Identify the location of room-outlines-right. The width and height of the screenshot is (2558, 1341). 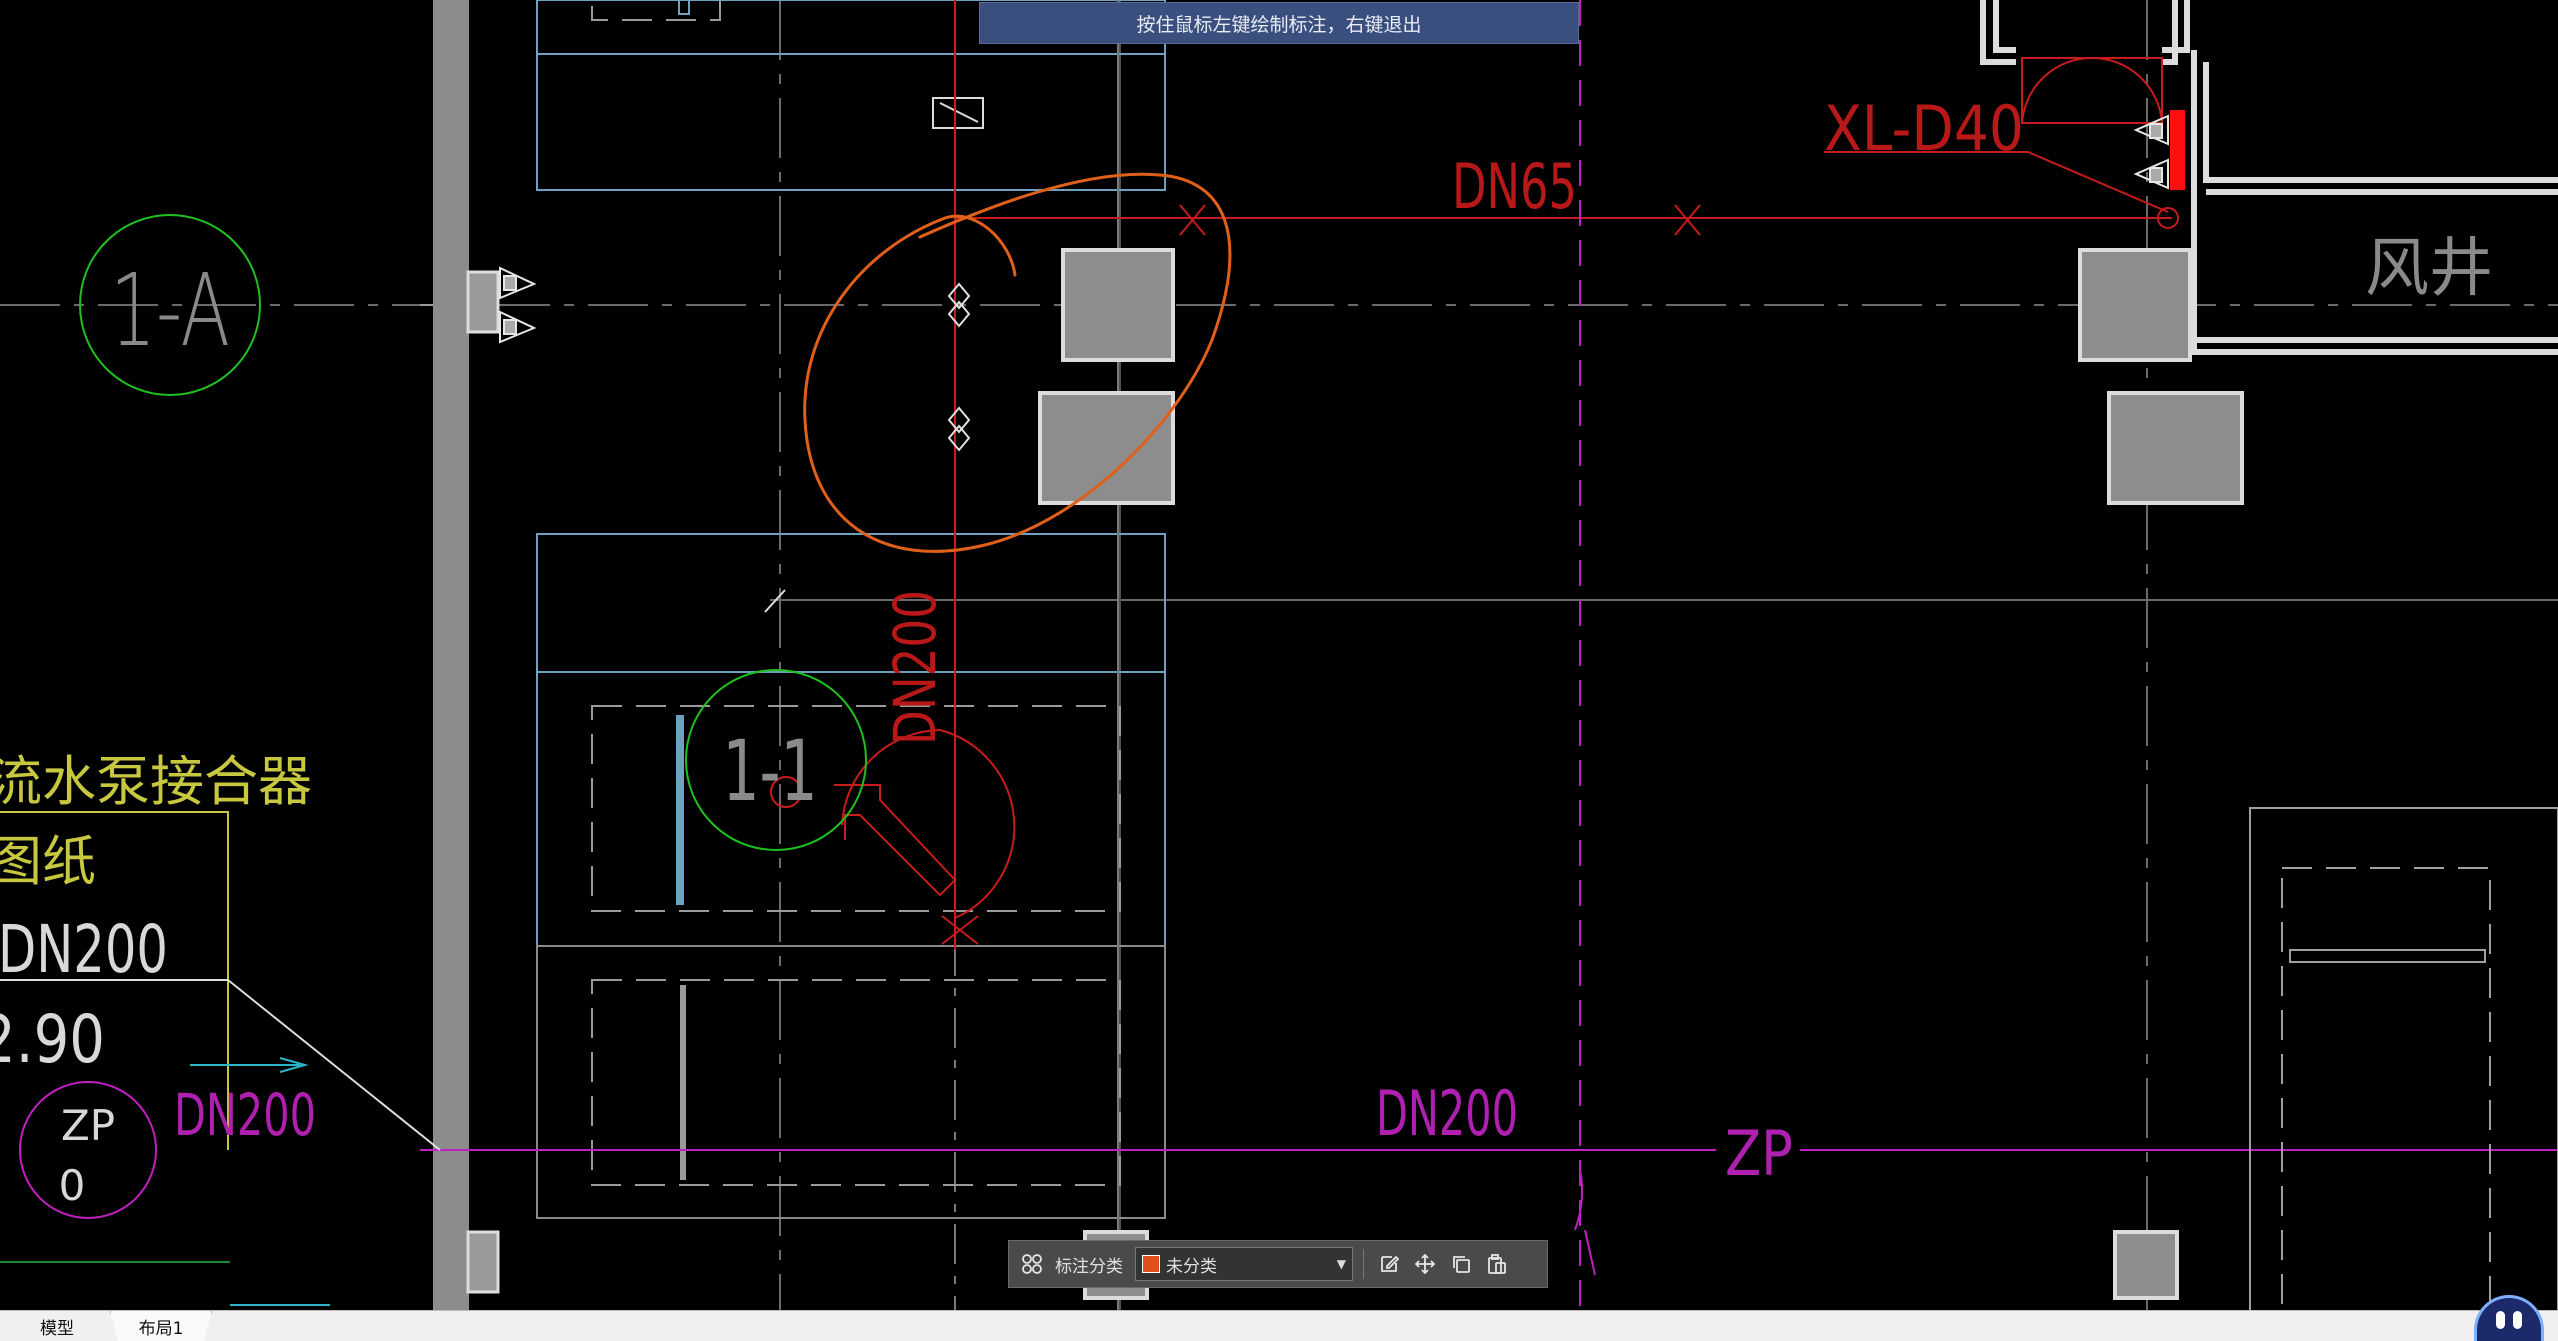
(2403, 1063).